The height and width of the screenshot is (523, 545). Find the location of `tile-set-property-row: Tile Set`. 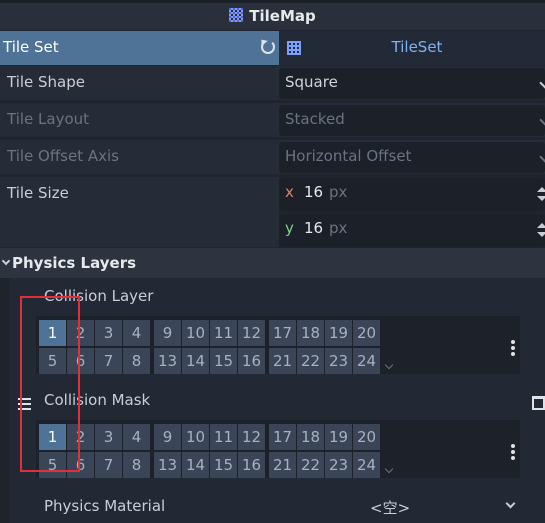

tile-set-property-row: Tile Set is located at coordinates (139, 48).